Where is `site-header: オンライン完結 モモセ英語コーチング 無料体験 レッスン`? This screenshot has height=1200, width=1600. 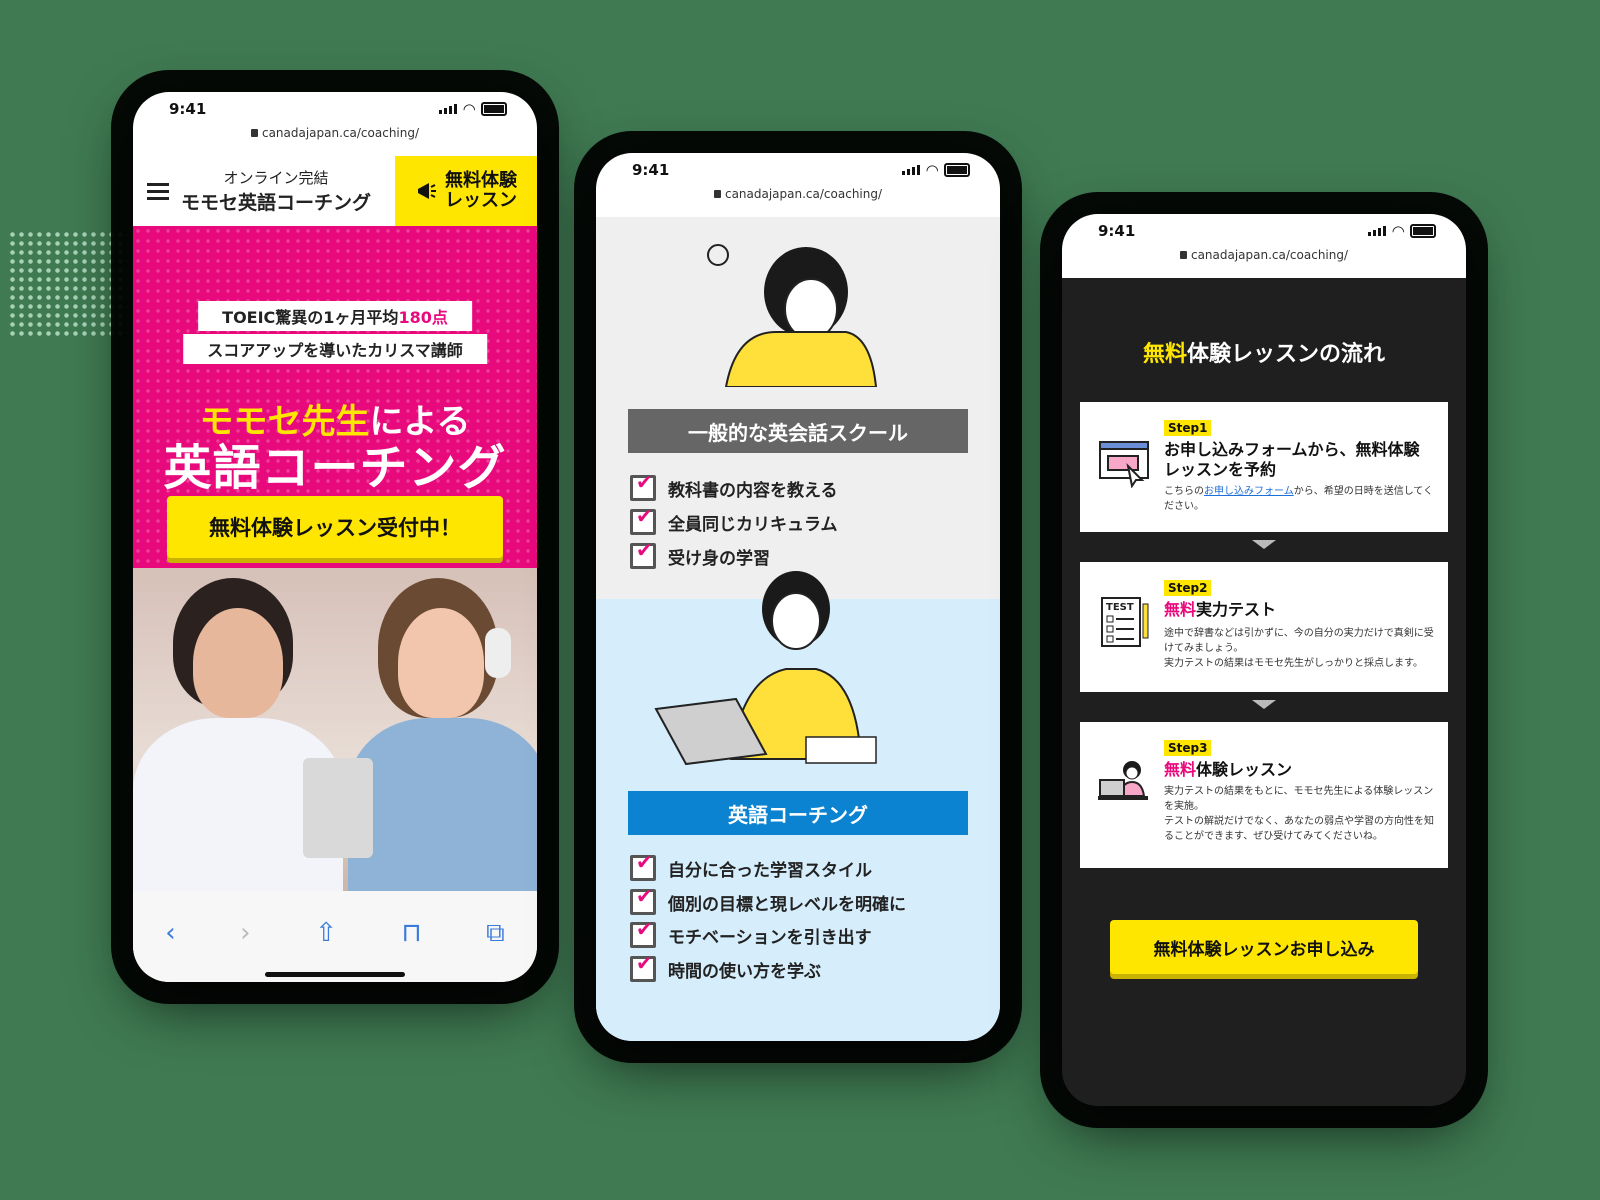 site-header: オンライン完結 モモセ英語コーチング 無料体験 レッスン is located at coordinates (335, 191).